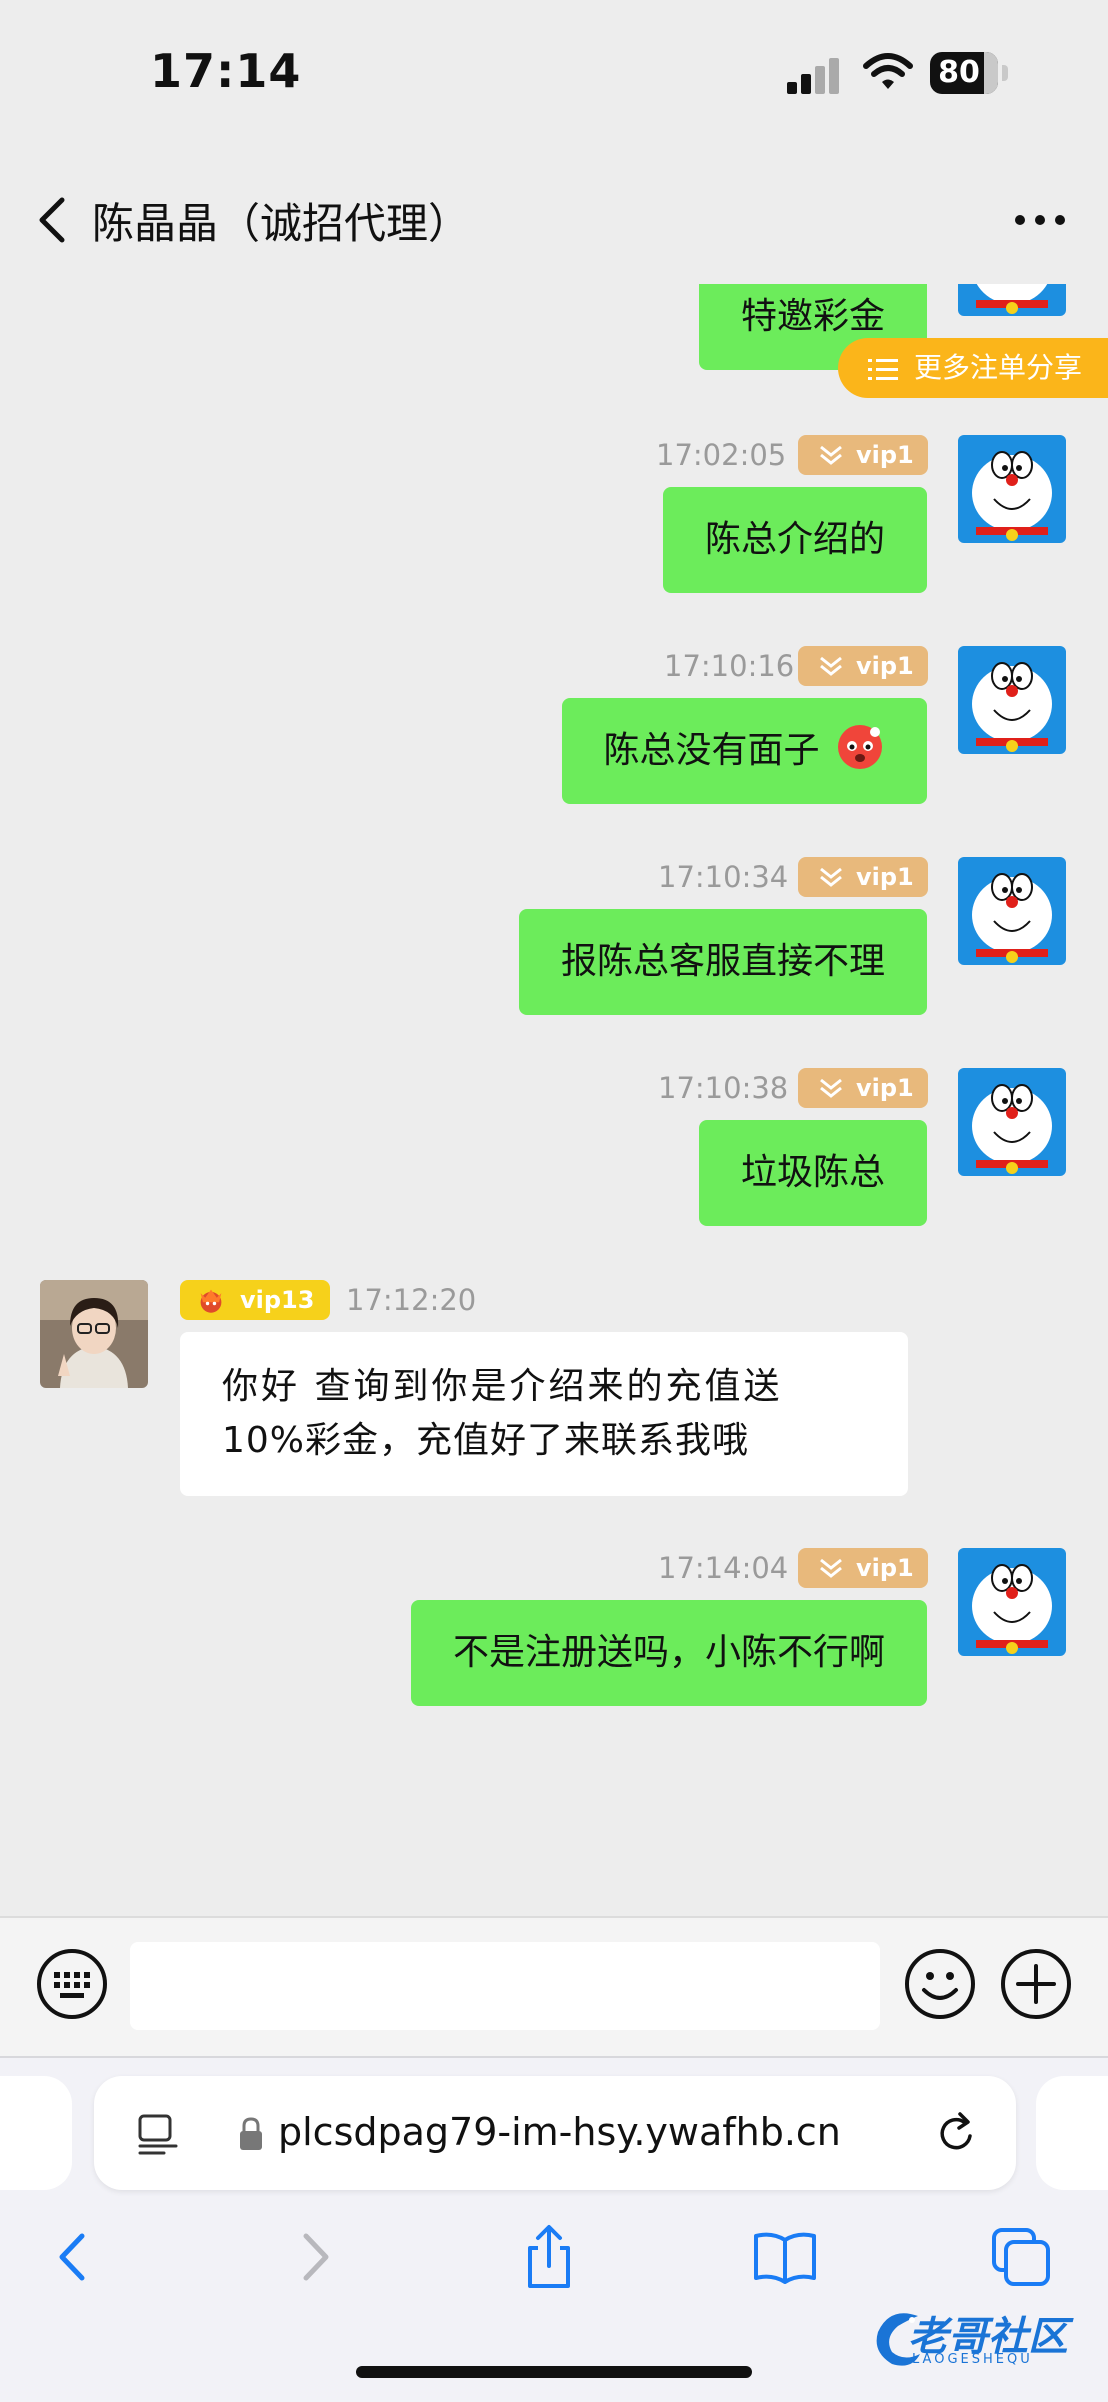 This screenshot has height=2402, width=1108. I want to click on browser-back-button, so click(75, 2257).